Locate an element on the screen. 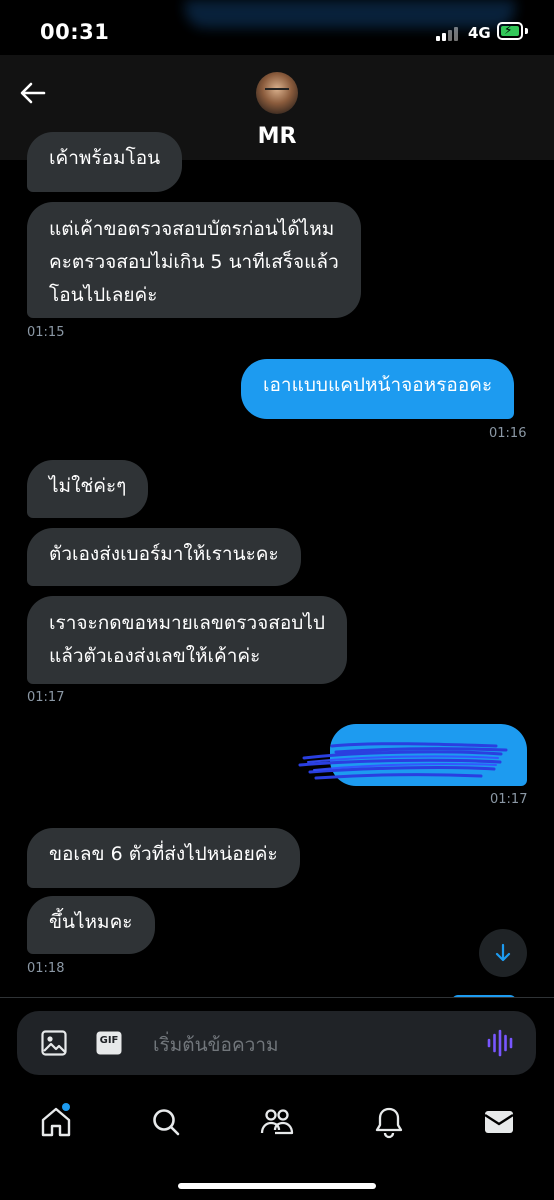 Image resolution: width=554 pixels, height=1200 pixels. people-icon is located at coordinates (277, 1122).